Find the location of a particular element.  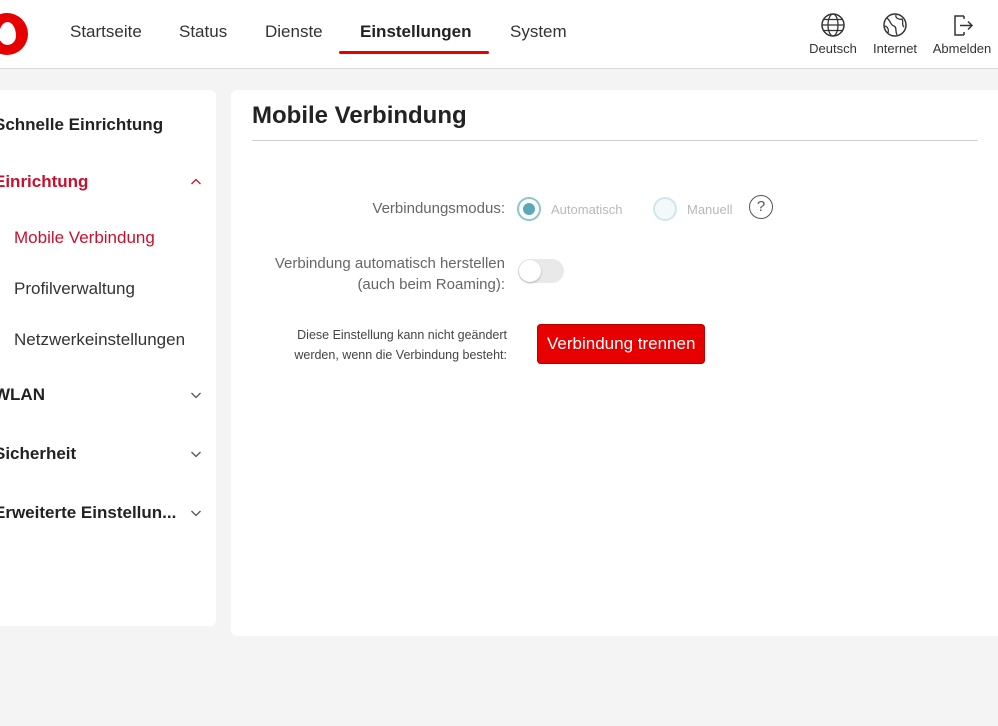

toggle-knob is located at coordinates (530, 271).